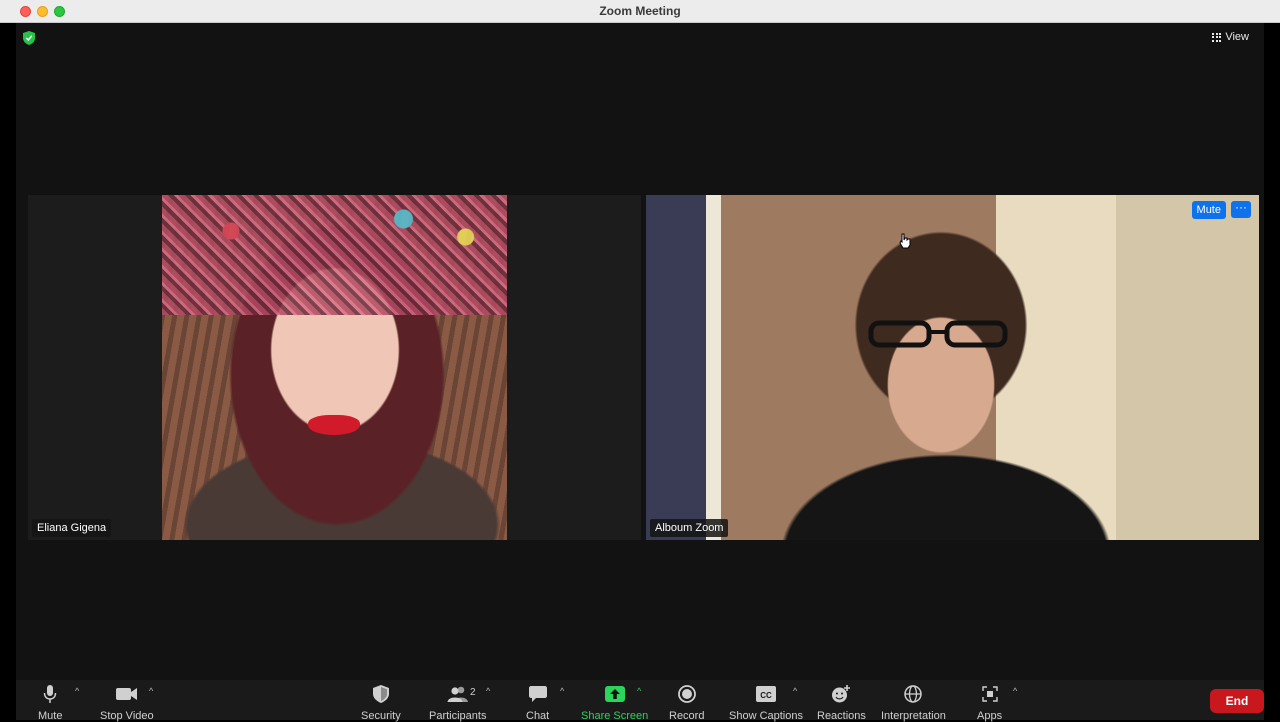  I want to click on share-screen-icon, so click(614, 694).